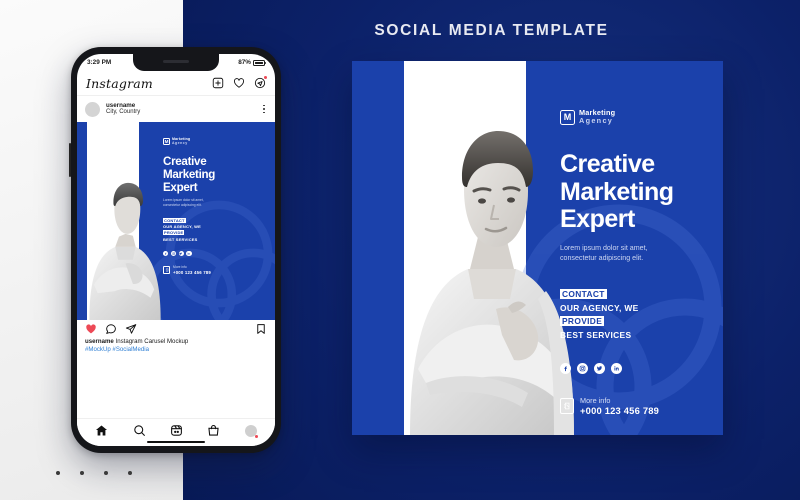 The width and height of the screenshot is (800, 500). Describe the element at coordinates (189, 174) in the screenshot. I see `mini-headline: Creative Marketing Expert` at that location.